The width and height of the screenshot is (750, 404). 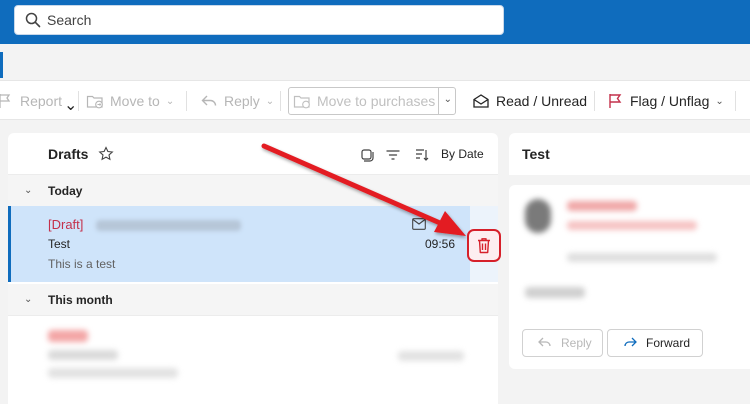 I want to click on report-label: Report, so click(x=41, y=101).